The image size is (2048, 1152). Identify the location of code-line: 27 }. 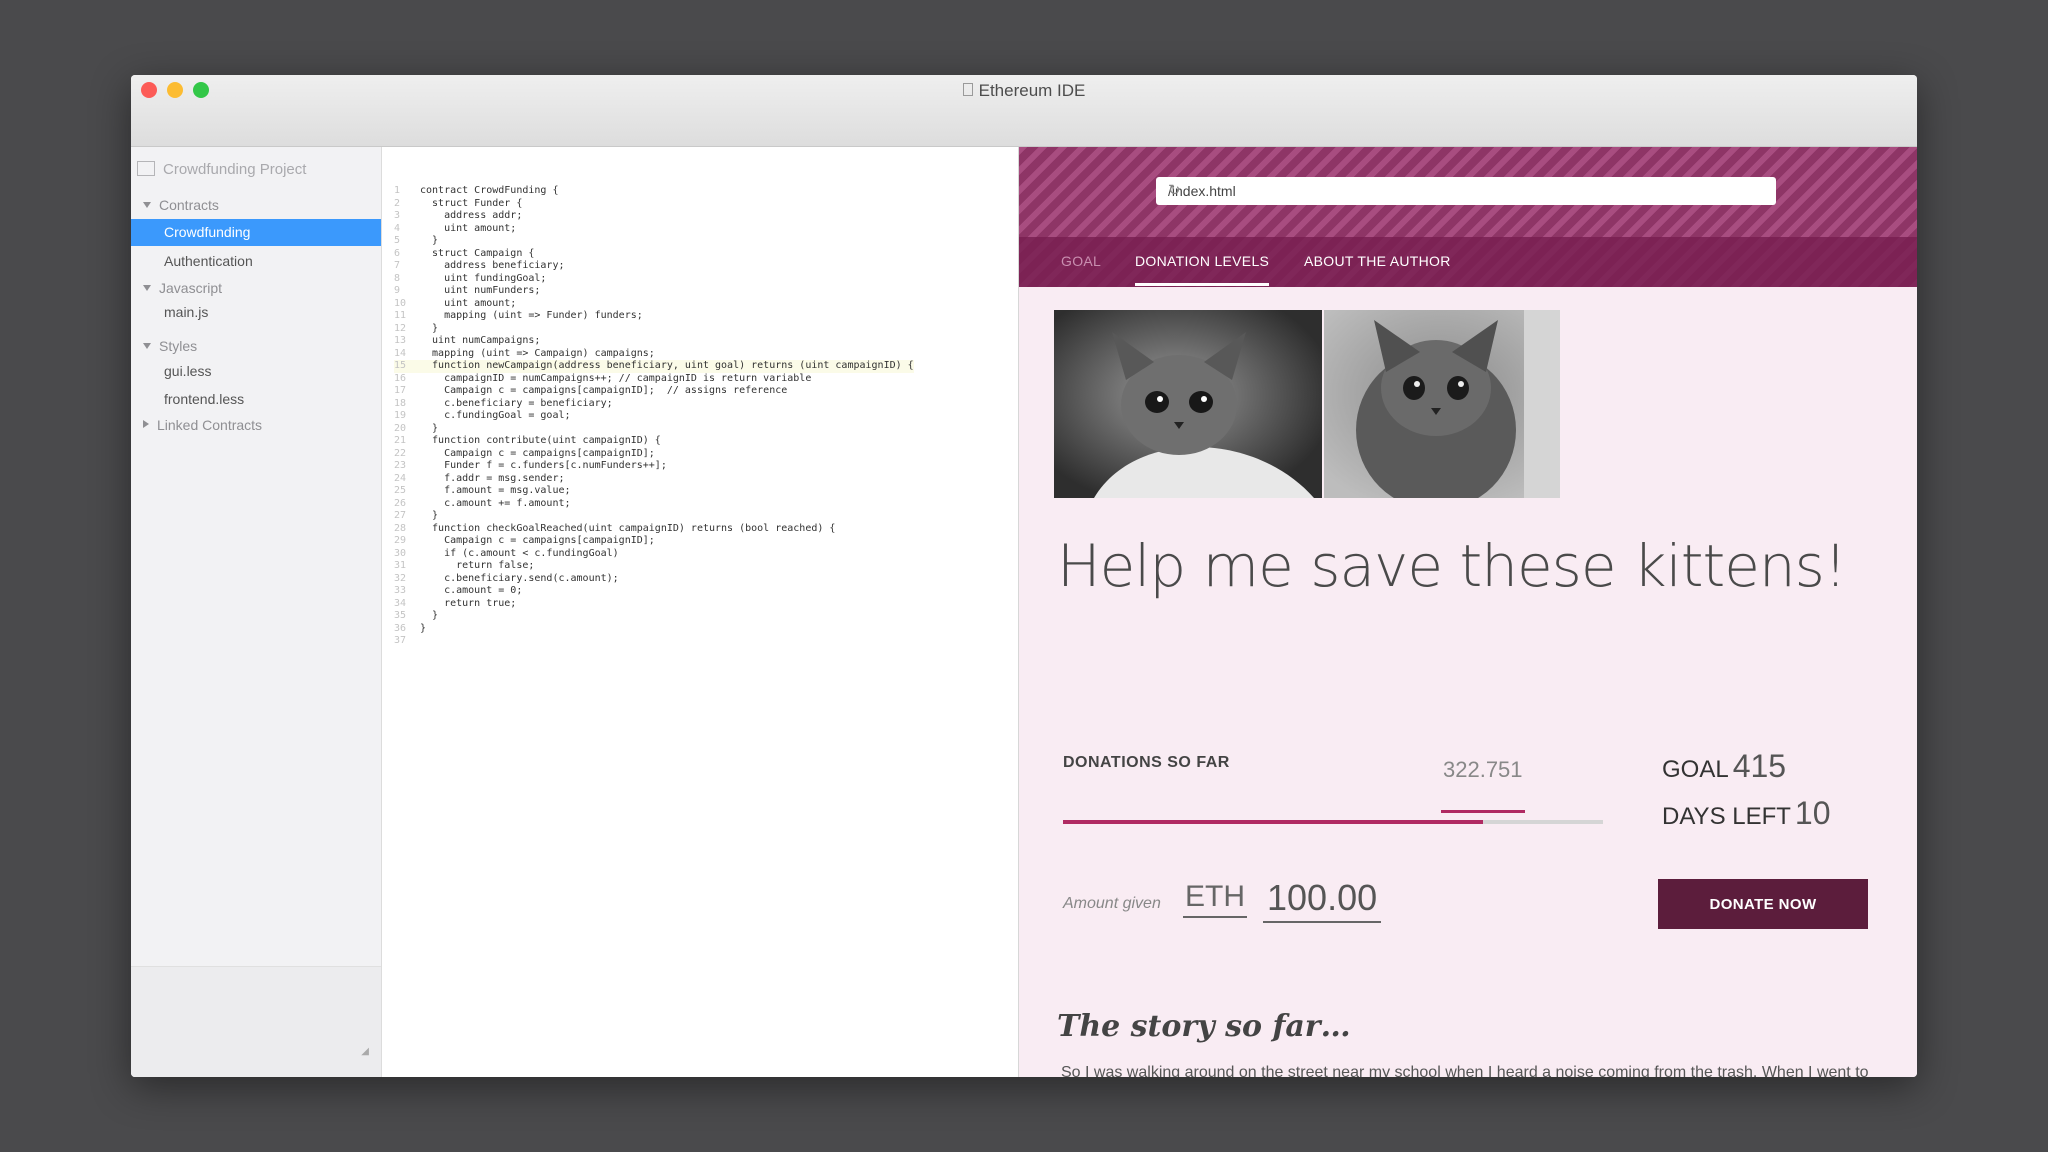
(654, 516).